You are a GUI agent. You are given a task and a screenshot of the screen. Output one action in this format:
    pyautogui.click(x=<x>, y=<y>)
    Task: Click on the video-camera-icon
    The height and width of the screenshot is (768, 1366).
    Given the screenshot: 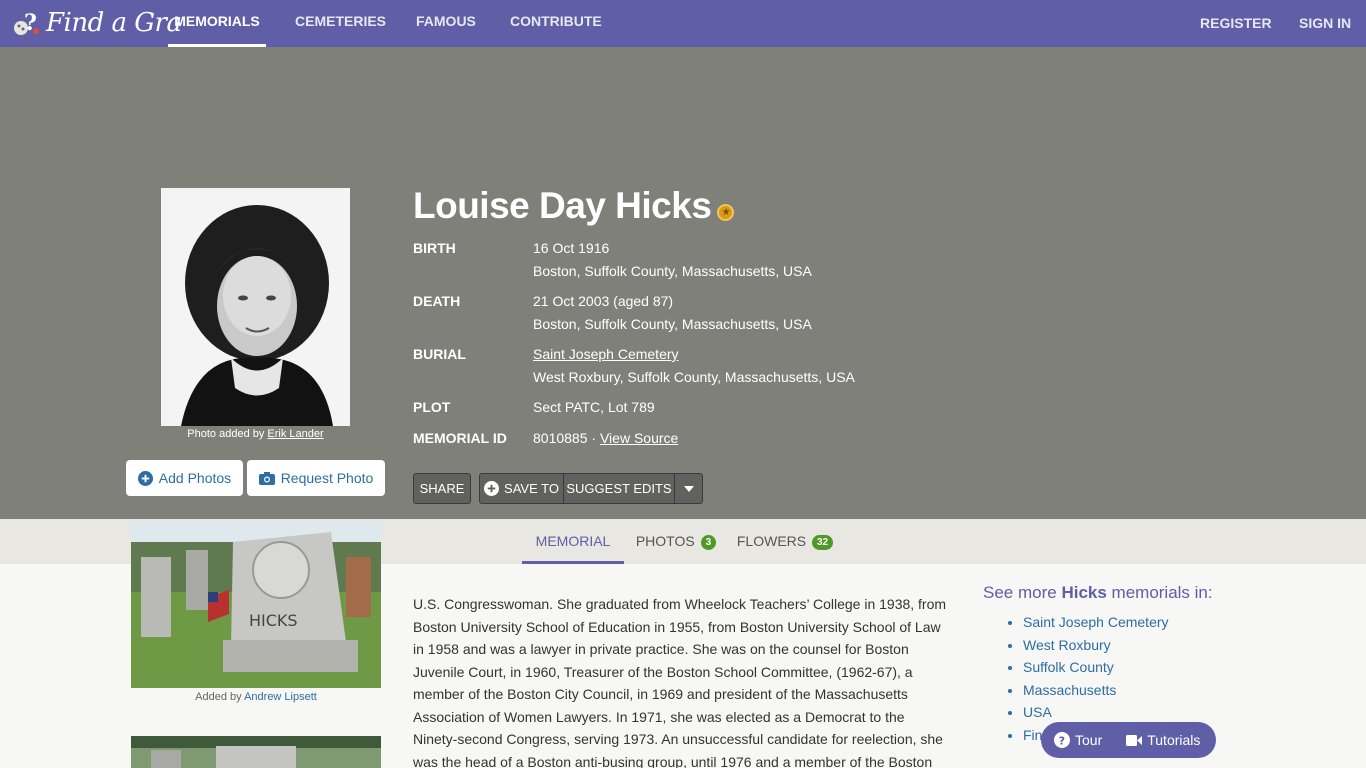 What is the action you would take?
    pyautogui.click(x=1134, y=740)
    